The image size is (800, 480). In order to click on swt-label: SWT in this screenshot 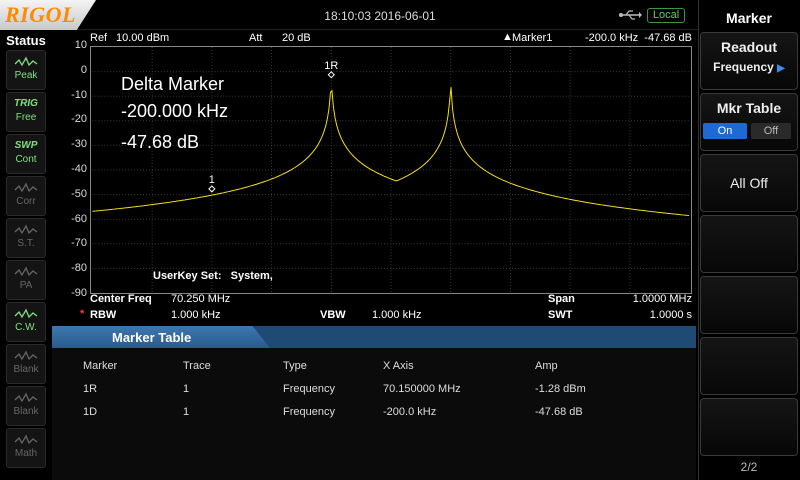, I will do `click(560, 315)`.